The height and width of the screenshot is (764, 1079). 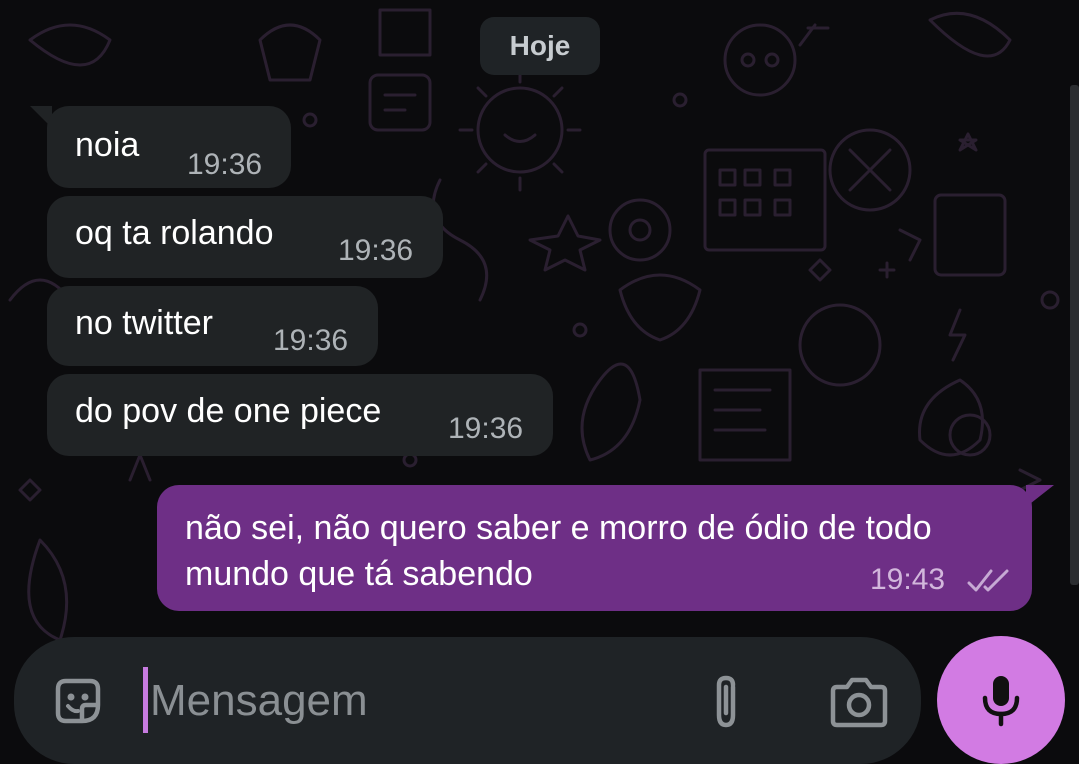 I want to click on microphone-button, so click(x=1001, y=700).